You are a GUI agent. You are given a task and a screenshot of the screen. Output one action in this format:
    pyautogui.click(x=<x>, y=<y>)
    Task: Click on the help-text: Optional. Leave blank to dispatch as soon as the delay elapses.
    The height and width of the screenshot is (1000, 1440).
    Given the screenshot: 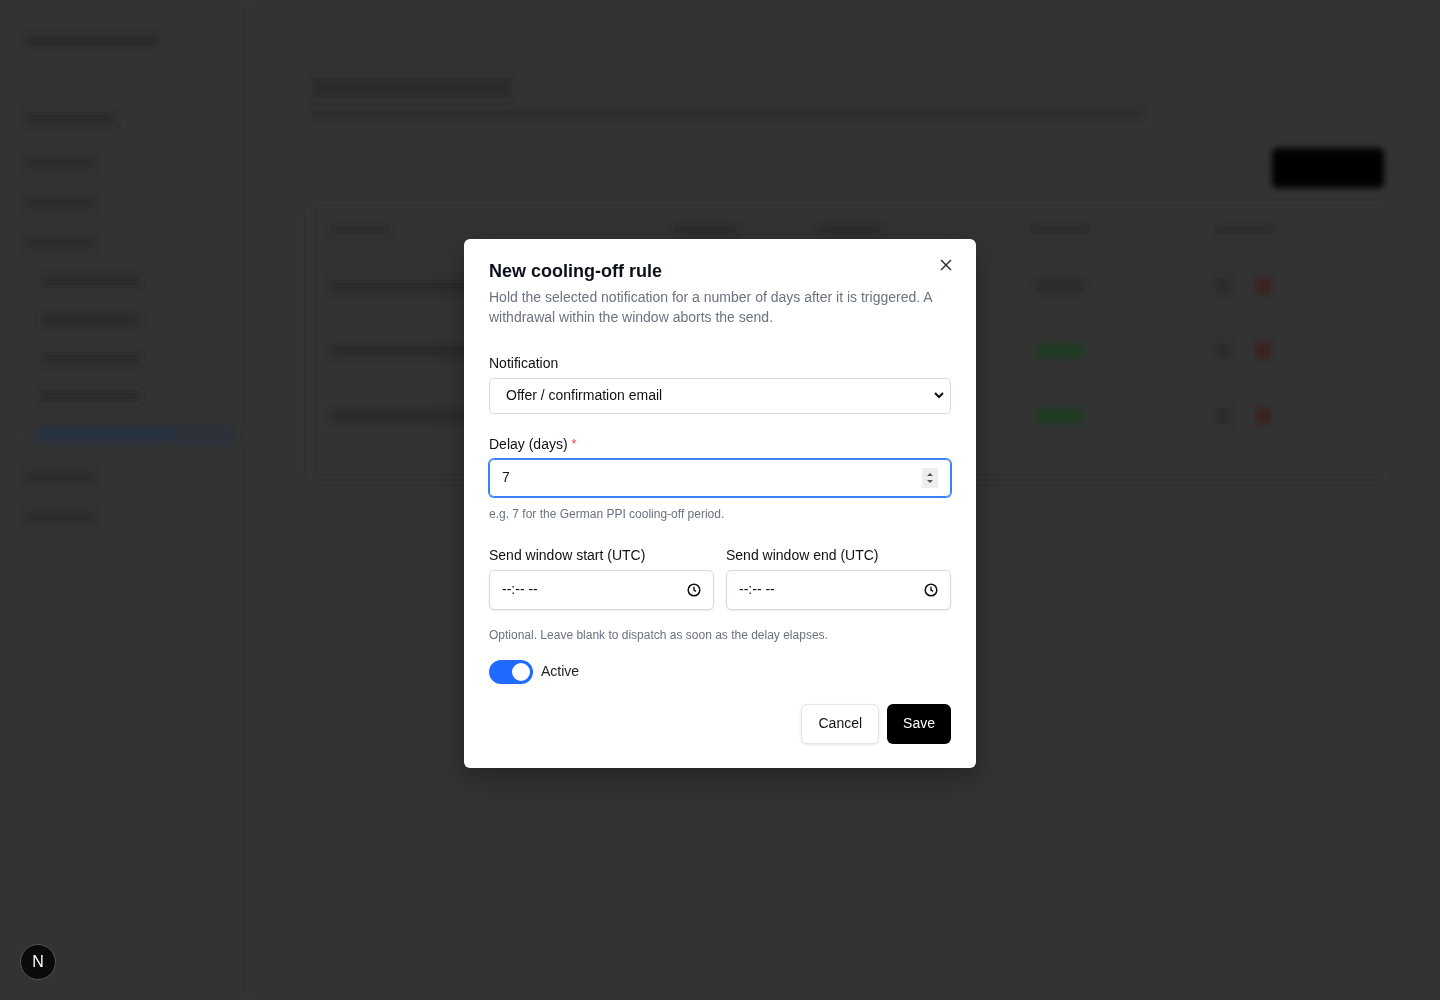 What is the action you would take?
    pyautogui.click(x=659, y=635)
    